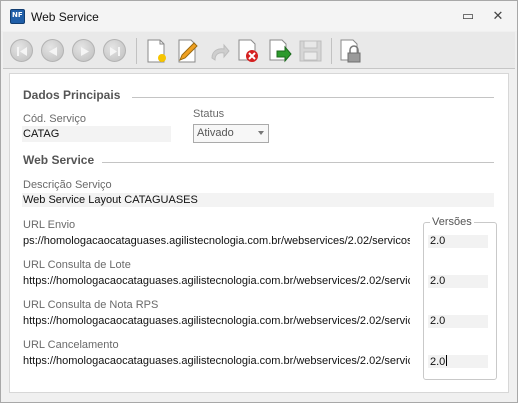 The height and width of the screenshot is (403, 518). I want to click on window-title: Web Service, so click(65, 17).